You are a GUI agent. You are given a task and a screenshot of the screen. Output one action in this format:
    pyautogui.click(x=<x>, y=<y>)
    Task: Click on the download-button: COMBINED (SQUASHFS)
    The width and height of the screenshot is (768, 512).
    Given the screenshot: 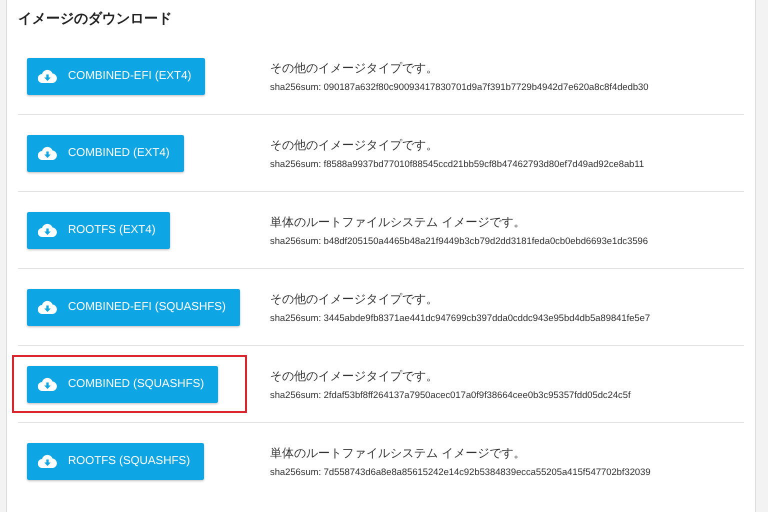 What is the action you would take?
    pyautogui.click(x=122, y=384)
    